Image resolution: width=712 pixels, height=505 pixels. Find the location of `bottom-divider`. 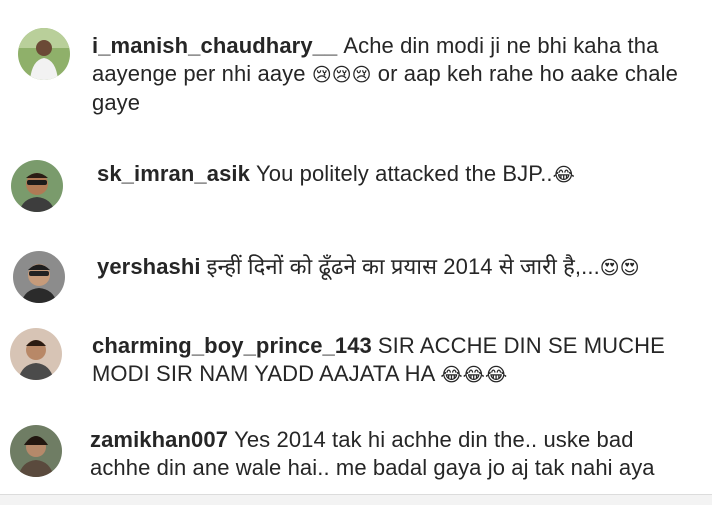

bottom-divider is located at coordinates (356, 499).